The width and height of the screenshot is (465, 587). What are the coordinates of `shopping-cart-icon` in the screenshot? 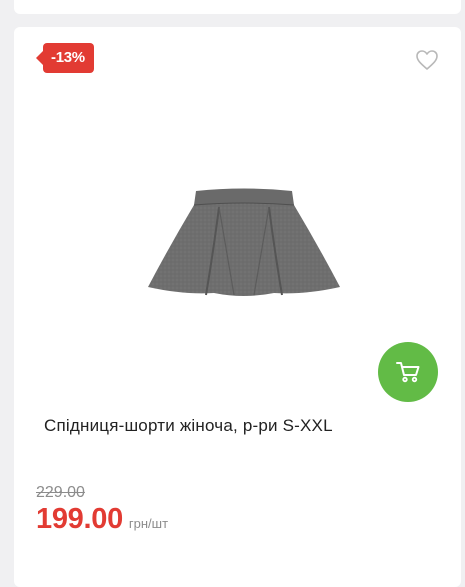 It's located at (408, 372).